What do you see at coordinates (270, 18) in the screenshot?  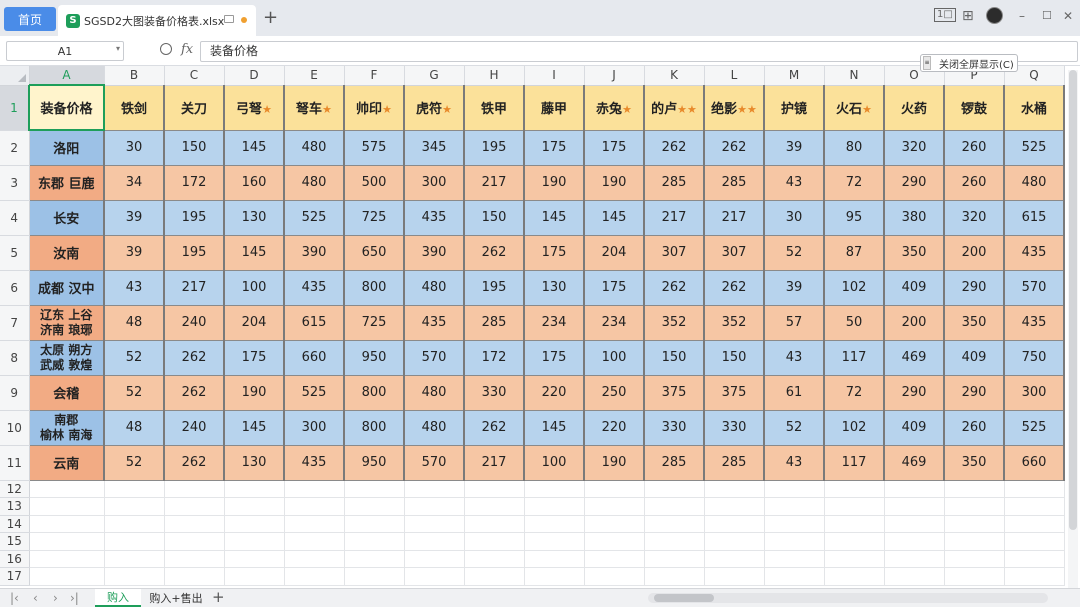 I see `new-tab-button: +` at bounding box center [270, 18].